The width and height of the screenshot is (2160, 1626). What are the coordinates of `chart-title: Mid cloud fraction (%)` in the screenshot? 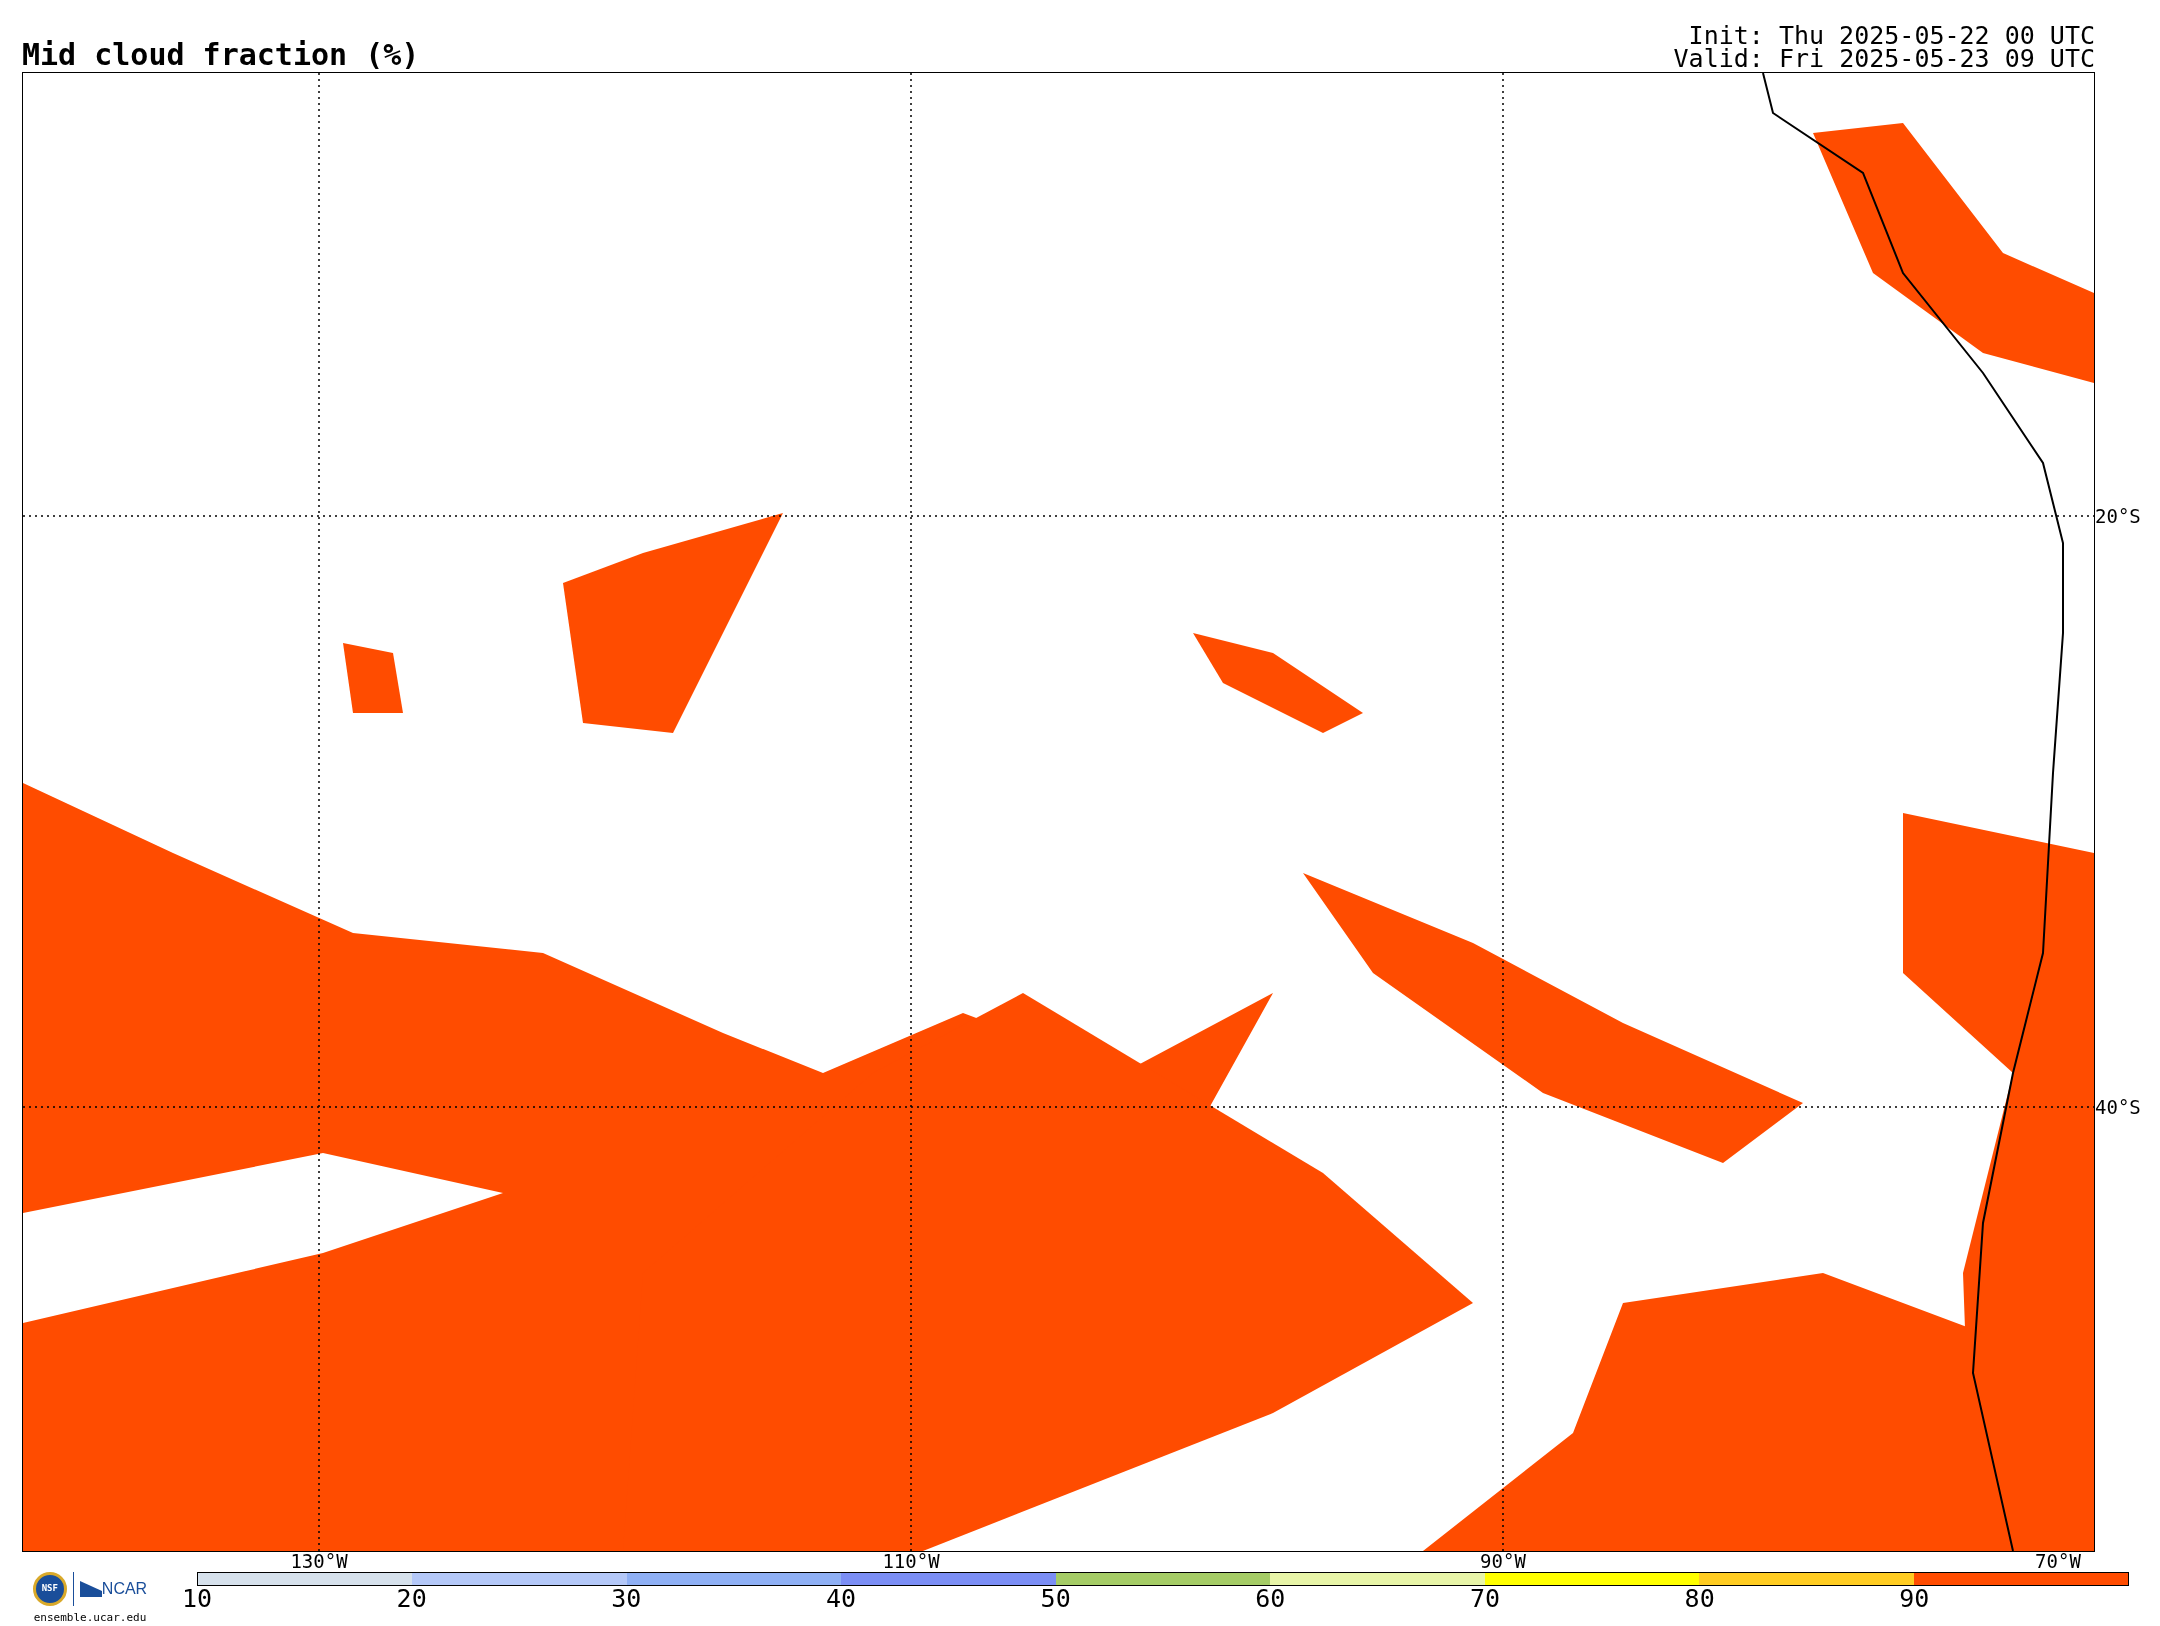 It's located at (221, 54).